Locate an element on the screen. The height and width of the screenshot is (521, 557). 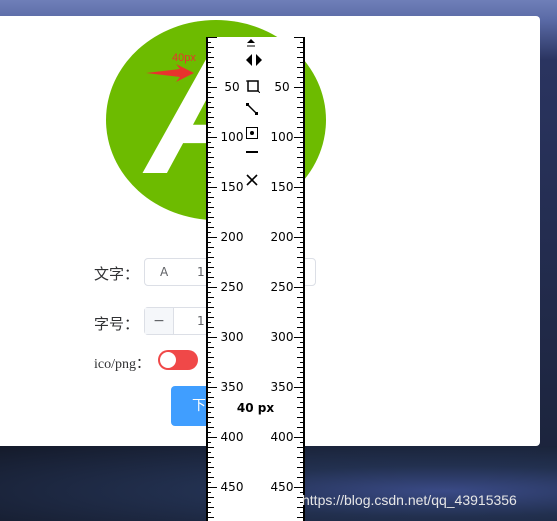
ruler-label-right: 450 is located at coordinates (282, 487).